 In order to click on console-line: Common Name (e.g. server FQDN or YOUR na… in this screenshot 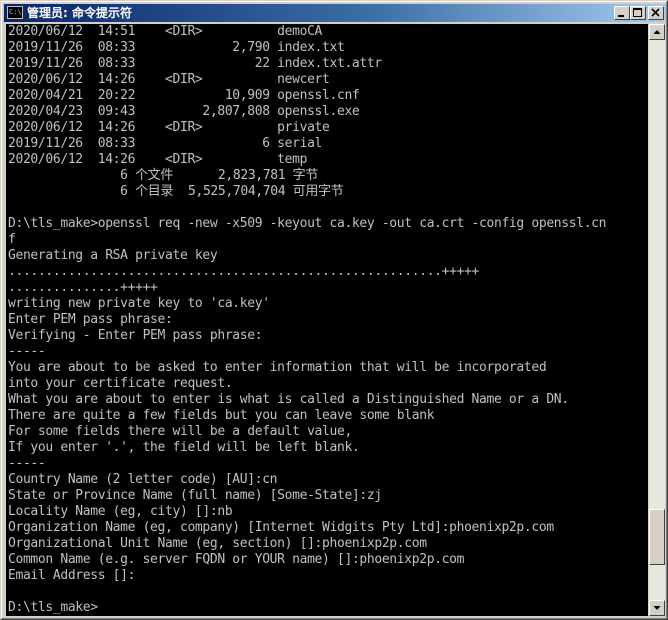, I will do `click(236, 559)`.